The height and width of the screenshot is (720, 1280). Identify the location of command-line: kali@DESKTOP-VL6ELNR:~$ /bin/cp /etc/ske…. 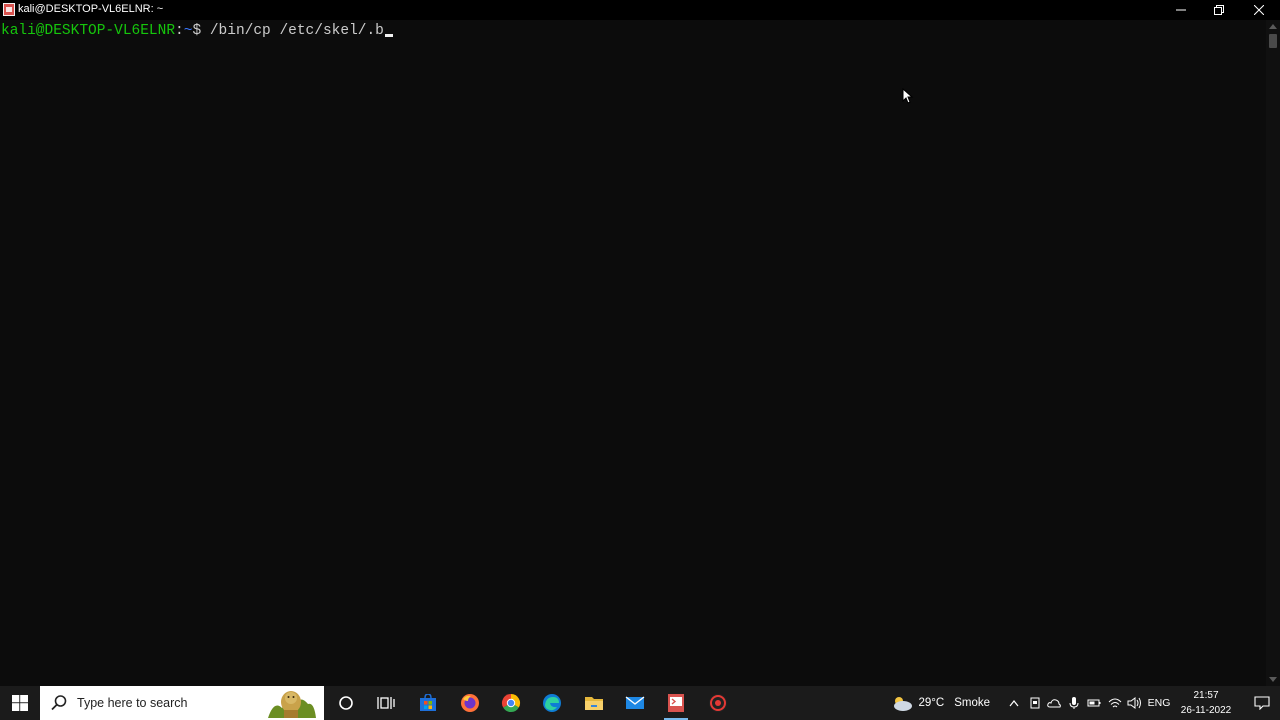
(197, 31).